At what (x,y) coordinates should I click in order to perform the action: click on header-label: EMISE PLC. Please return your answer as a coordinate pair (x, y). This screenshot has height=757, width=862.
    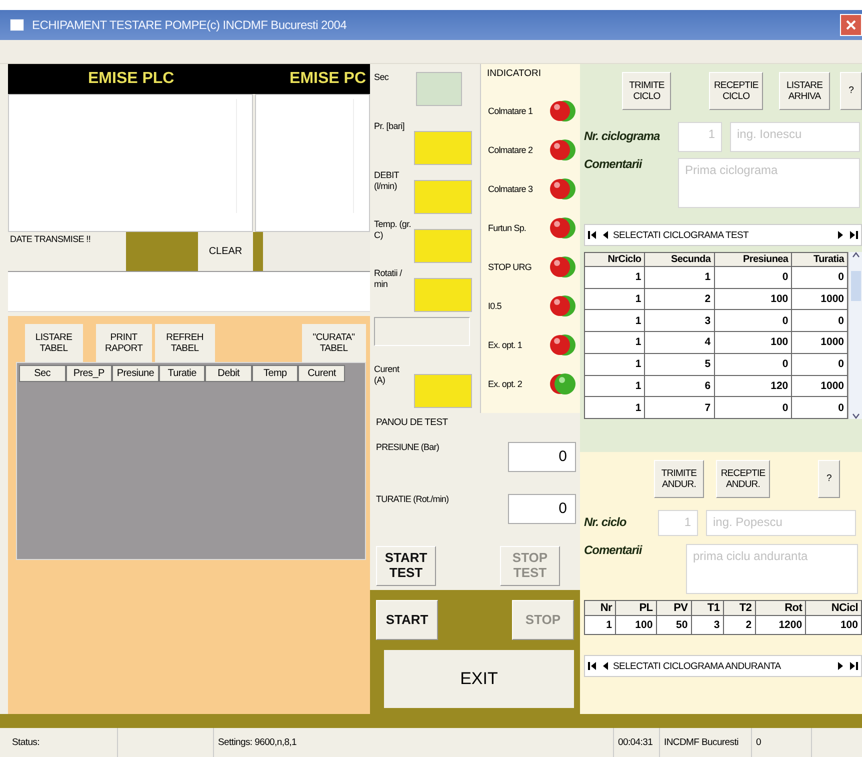
    Looking at the image, I should click on (131, 79).